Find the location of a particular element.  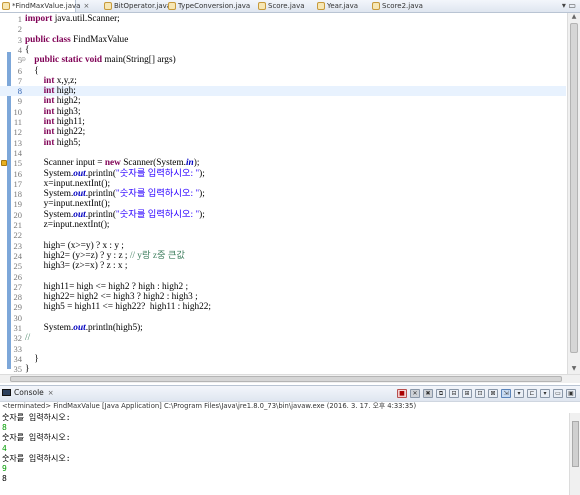

editor-vertical-scrollbar: ▲ ▼ is located at coordinates (573, 195).